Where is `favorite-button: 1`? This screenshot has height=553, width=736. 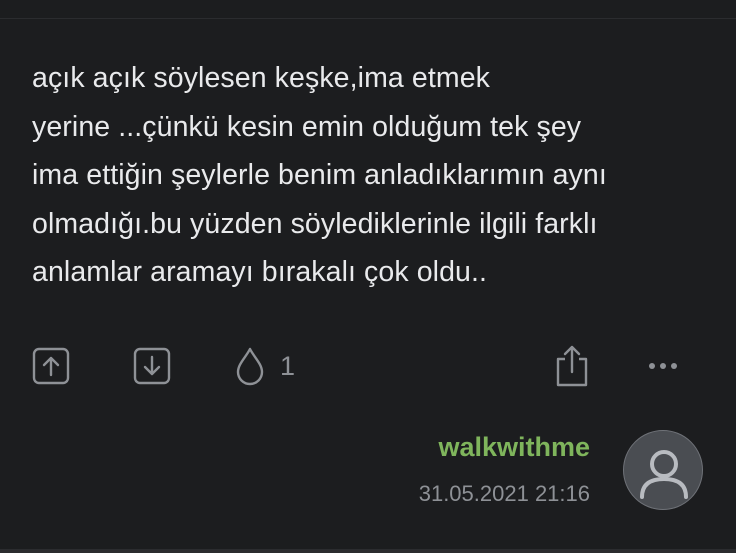 favorite-button: 1 is located at coordinates (264, 366).